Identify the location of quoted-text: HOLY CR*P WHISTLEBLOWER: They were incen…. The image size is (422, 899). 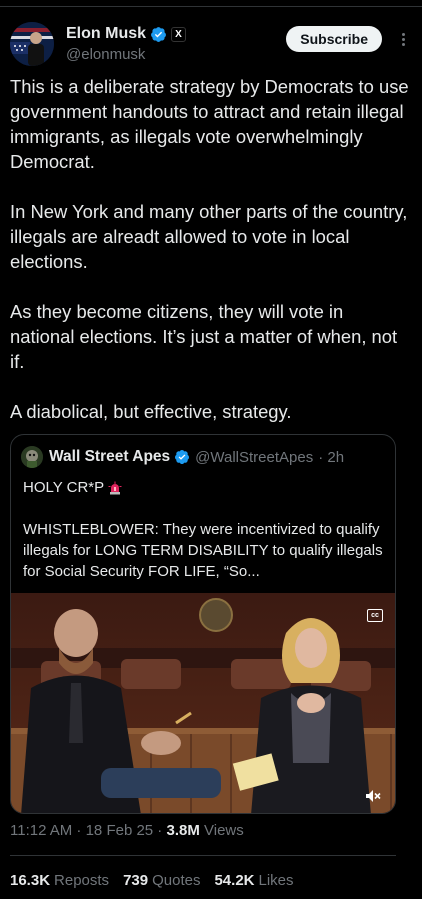
(203, 529).